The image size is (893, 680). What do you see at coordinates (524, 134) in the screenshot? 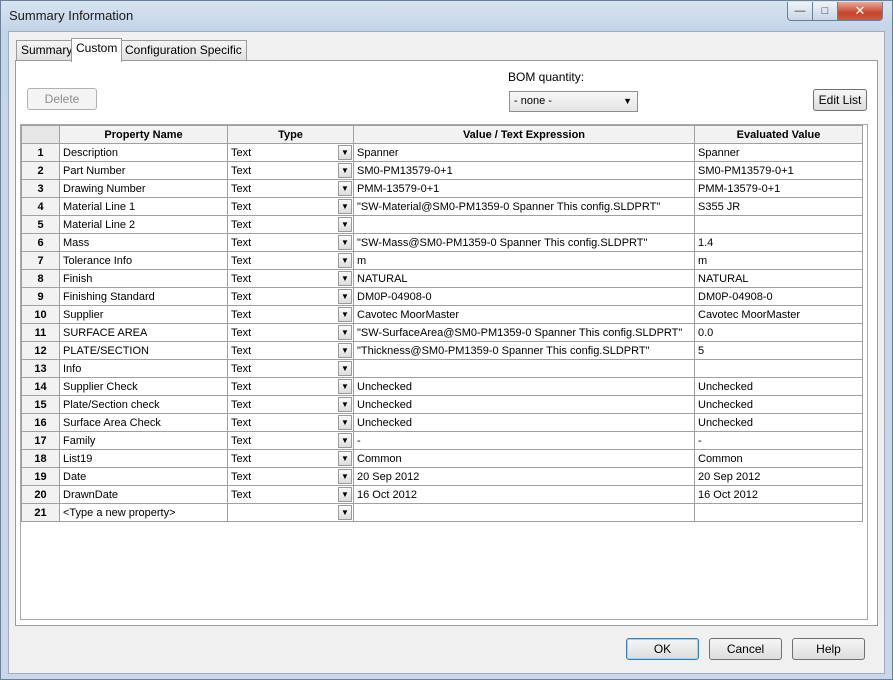
I see `column-header-value: Value / Text Expression` at bounding box center [524, 134].